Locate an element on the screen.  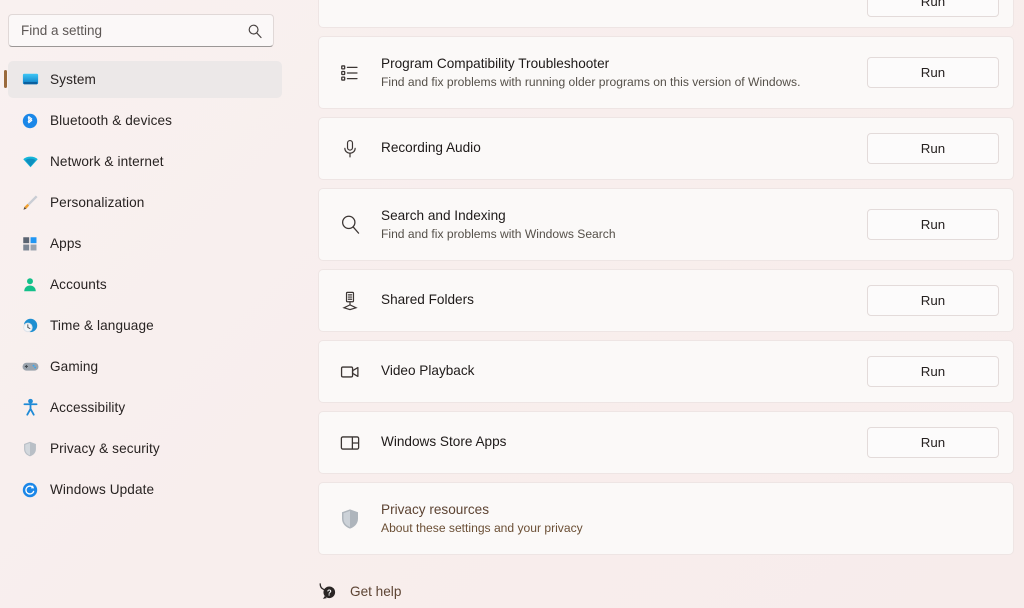
privacy-title: Privacy resources is located at coordinates (435, 509).